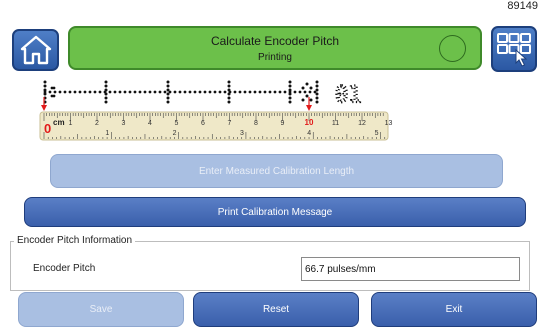 Image resolution: width=539 pixels, height=327 pixels. I want to click on home-icon, so click(35, 50).